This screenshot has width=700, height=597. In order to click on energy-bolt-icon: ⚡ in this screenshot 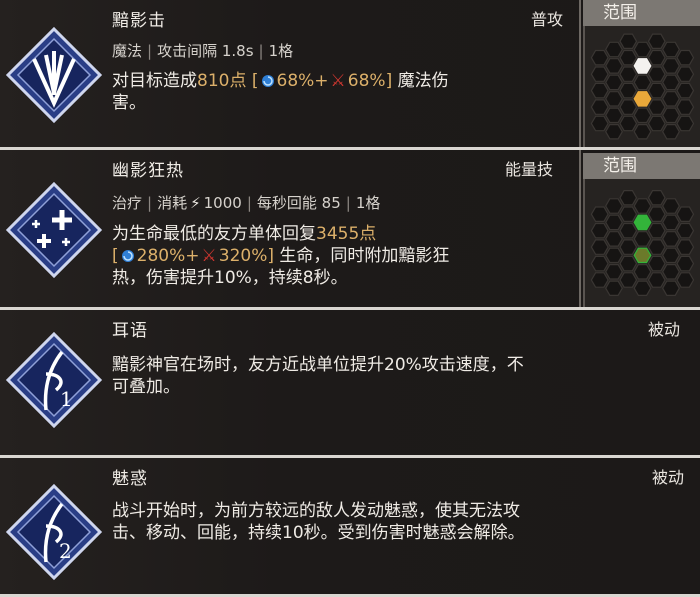, I will do `click(195, 203)`.